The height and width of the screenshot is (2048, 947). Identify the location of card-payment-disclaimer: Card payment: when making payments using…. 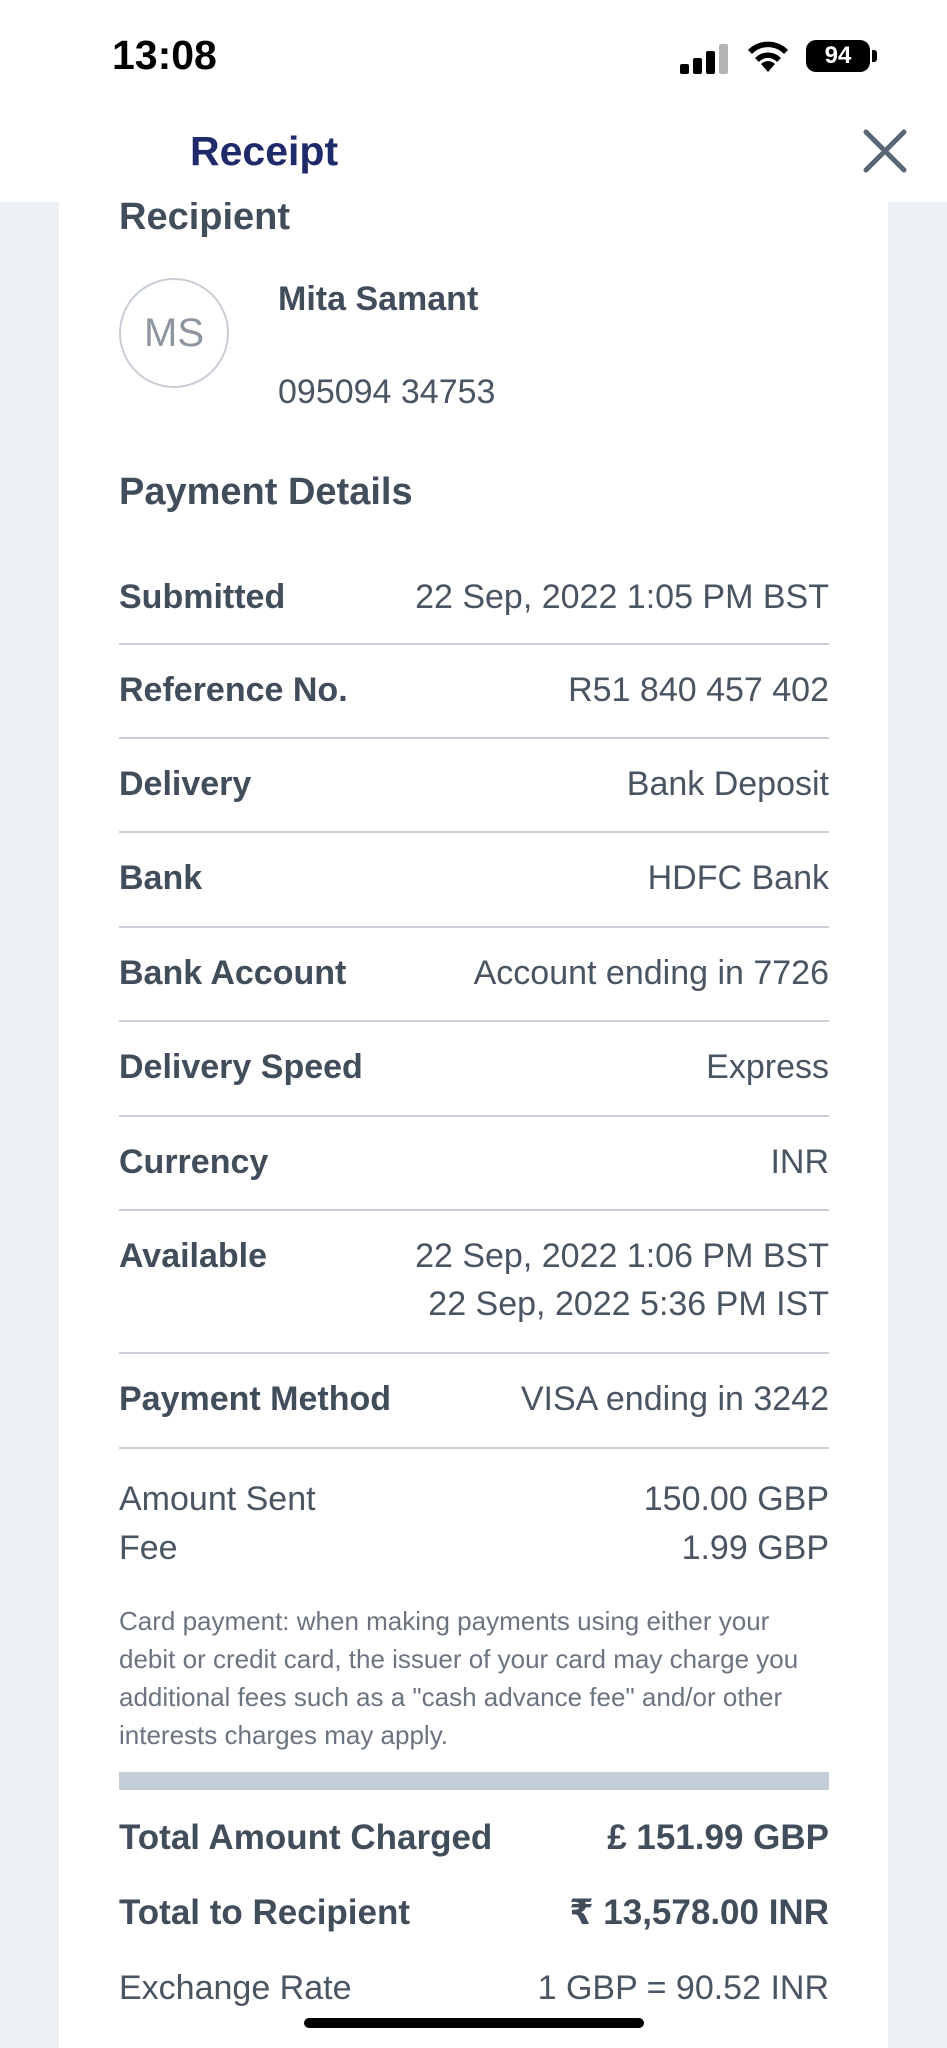
(459, 1678).